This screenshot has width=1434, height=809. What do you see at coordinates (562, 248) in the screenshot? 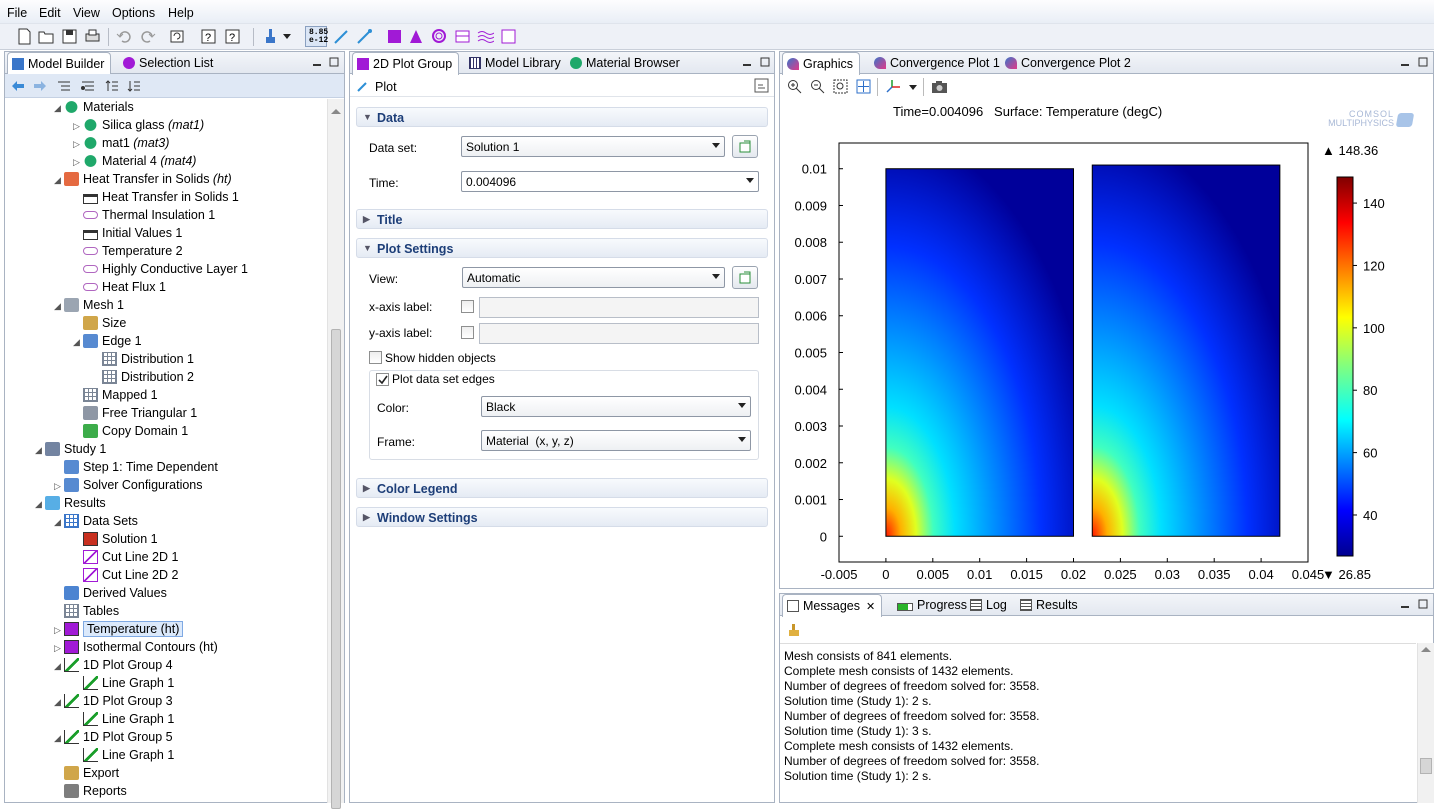
I see `section-plot-settings: ▼ Plot Settings` at bounding box center [562, 248].